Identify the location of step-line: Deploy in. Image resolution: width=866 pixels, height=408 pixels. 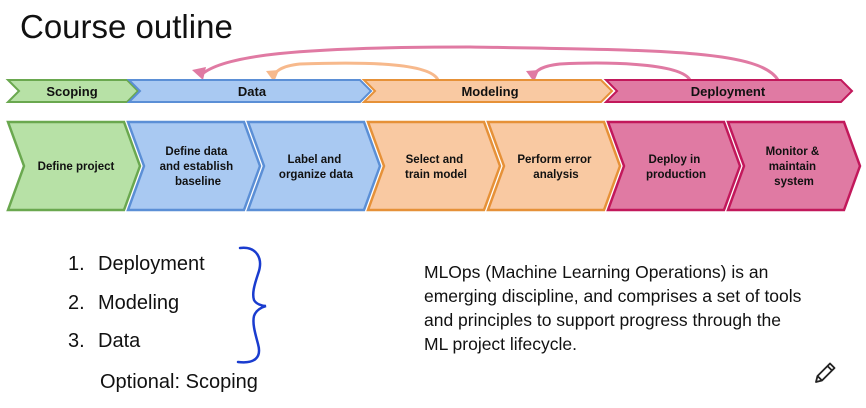
(675, 160).